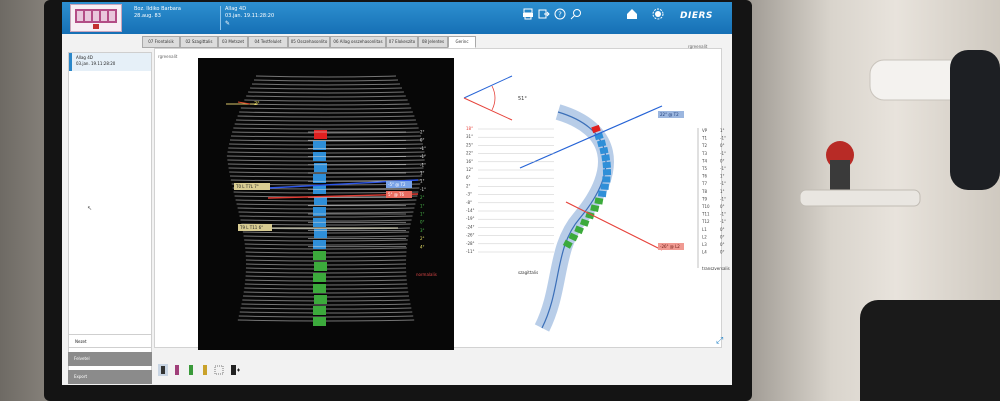  What do you see at coordinates (110, 377) in the screenshot?
I see `export-button: Export` at bounding box center [110, 377].